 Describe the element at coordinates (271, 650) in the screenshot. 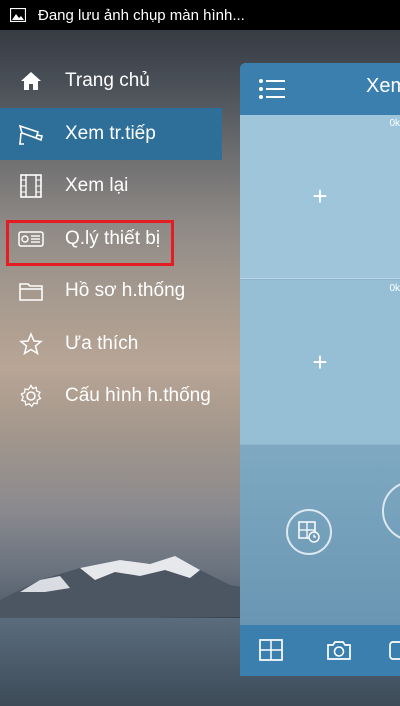

I see `grid-layout-icon` at that location.